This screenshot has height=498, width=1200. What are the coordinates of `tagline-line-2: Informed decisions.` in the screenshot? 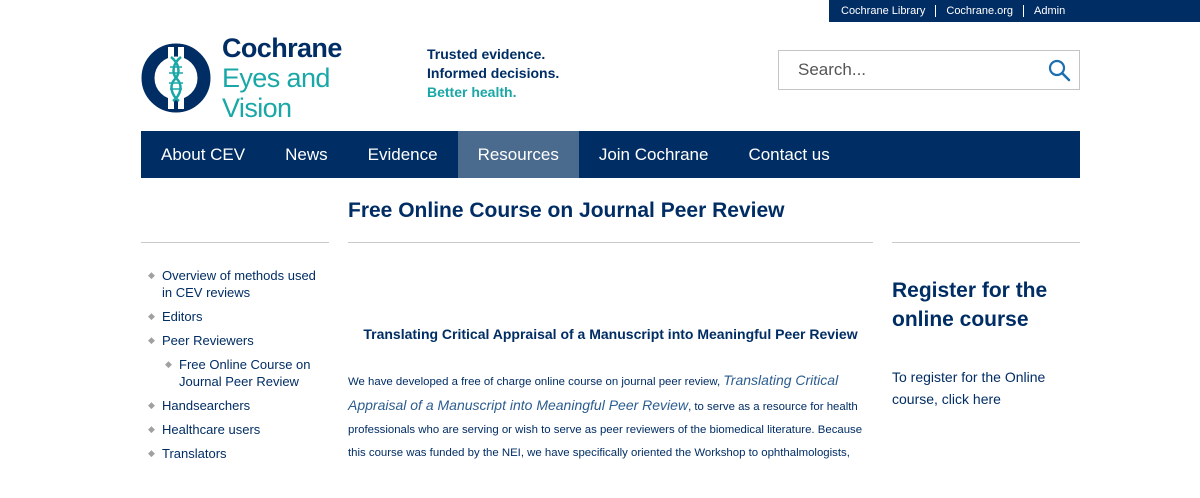 It's located at (493, 73).